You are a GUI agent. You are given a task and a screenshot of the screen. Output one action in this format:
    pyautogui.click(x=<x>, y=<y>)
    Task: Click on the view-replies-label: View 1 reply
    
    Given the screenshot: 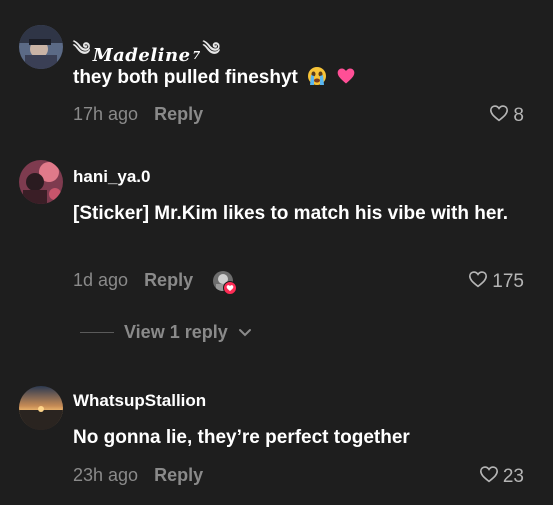 What is the action you would take?
    pyautogui.click(x=176, y=332)
    